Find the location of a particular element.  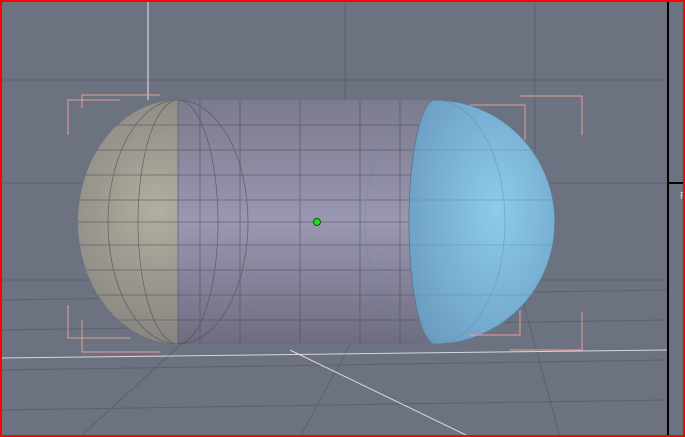

panel-divider is located at coordinates (668, 218).